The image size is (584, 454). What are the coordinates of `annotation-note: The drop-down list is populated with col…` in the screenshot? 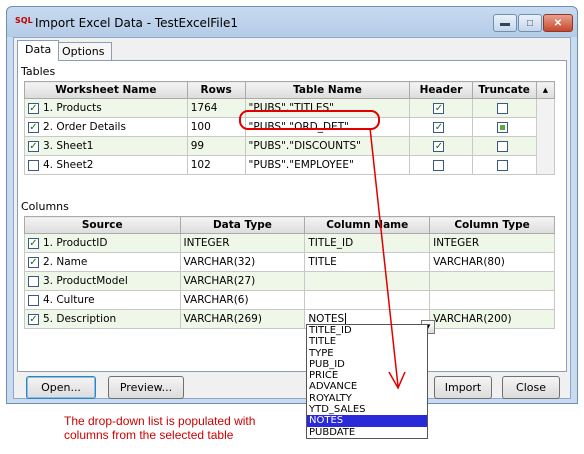 It's located at (159, 428).